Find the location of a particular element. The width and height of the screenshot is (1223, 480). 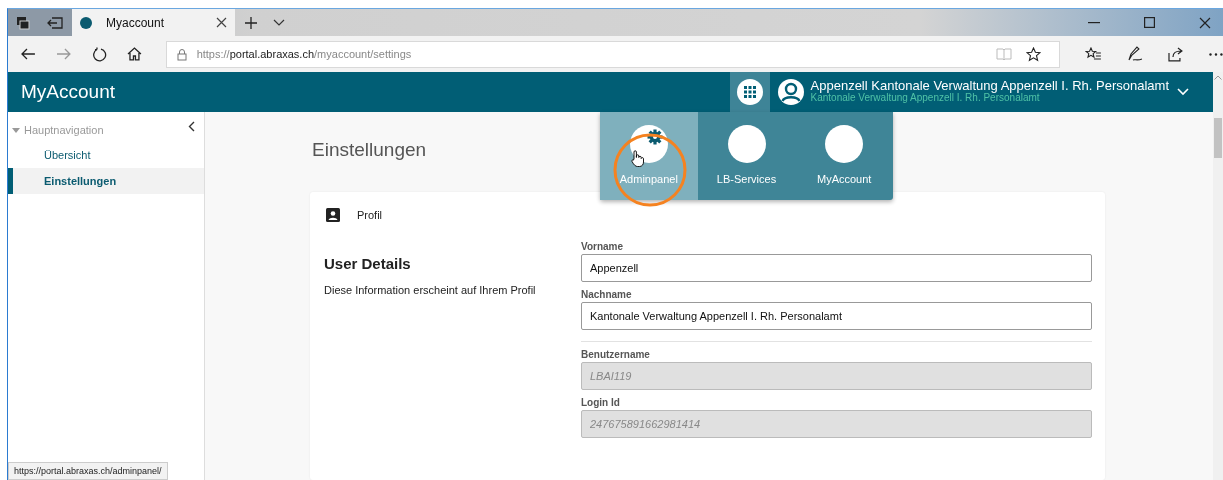

field-label: Vorname is located at coordinates (603, 246).